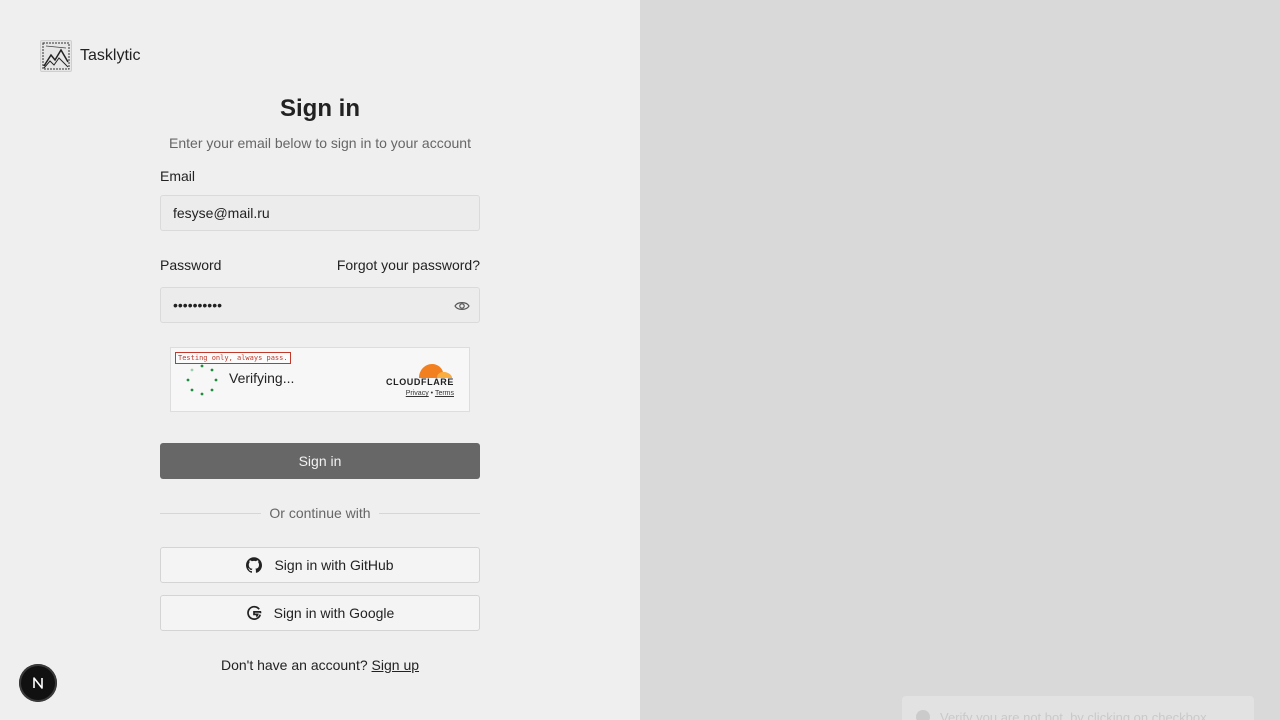 Image resolution: width=1280 pixels, height=720 pixels. I want to click on captcha-links: Privacy • Terms, so click(430, 393).